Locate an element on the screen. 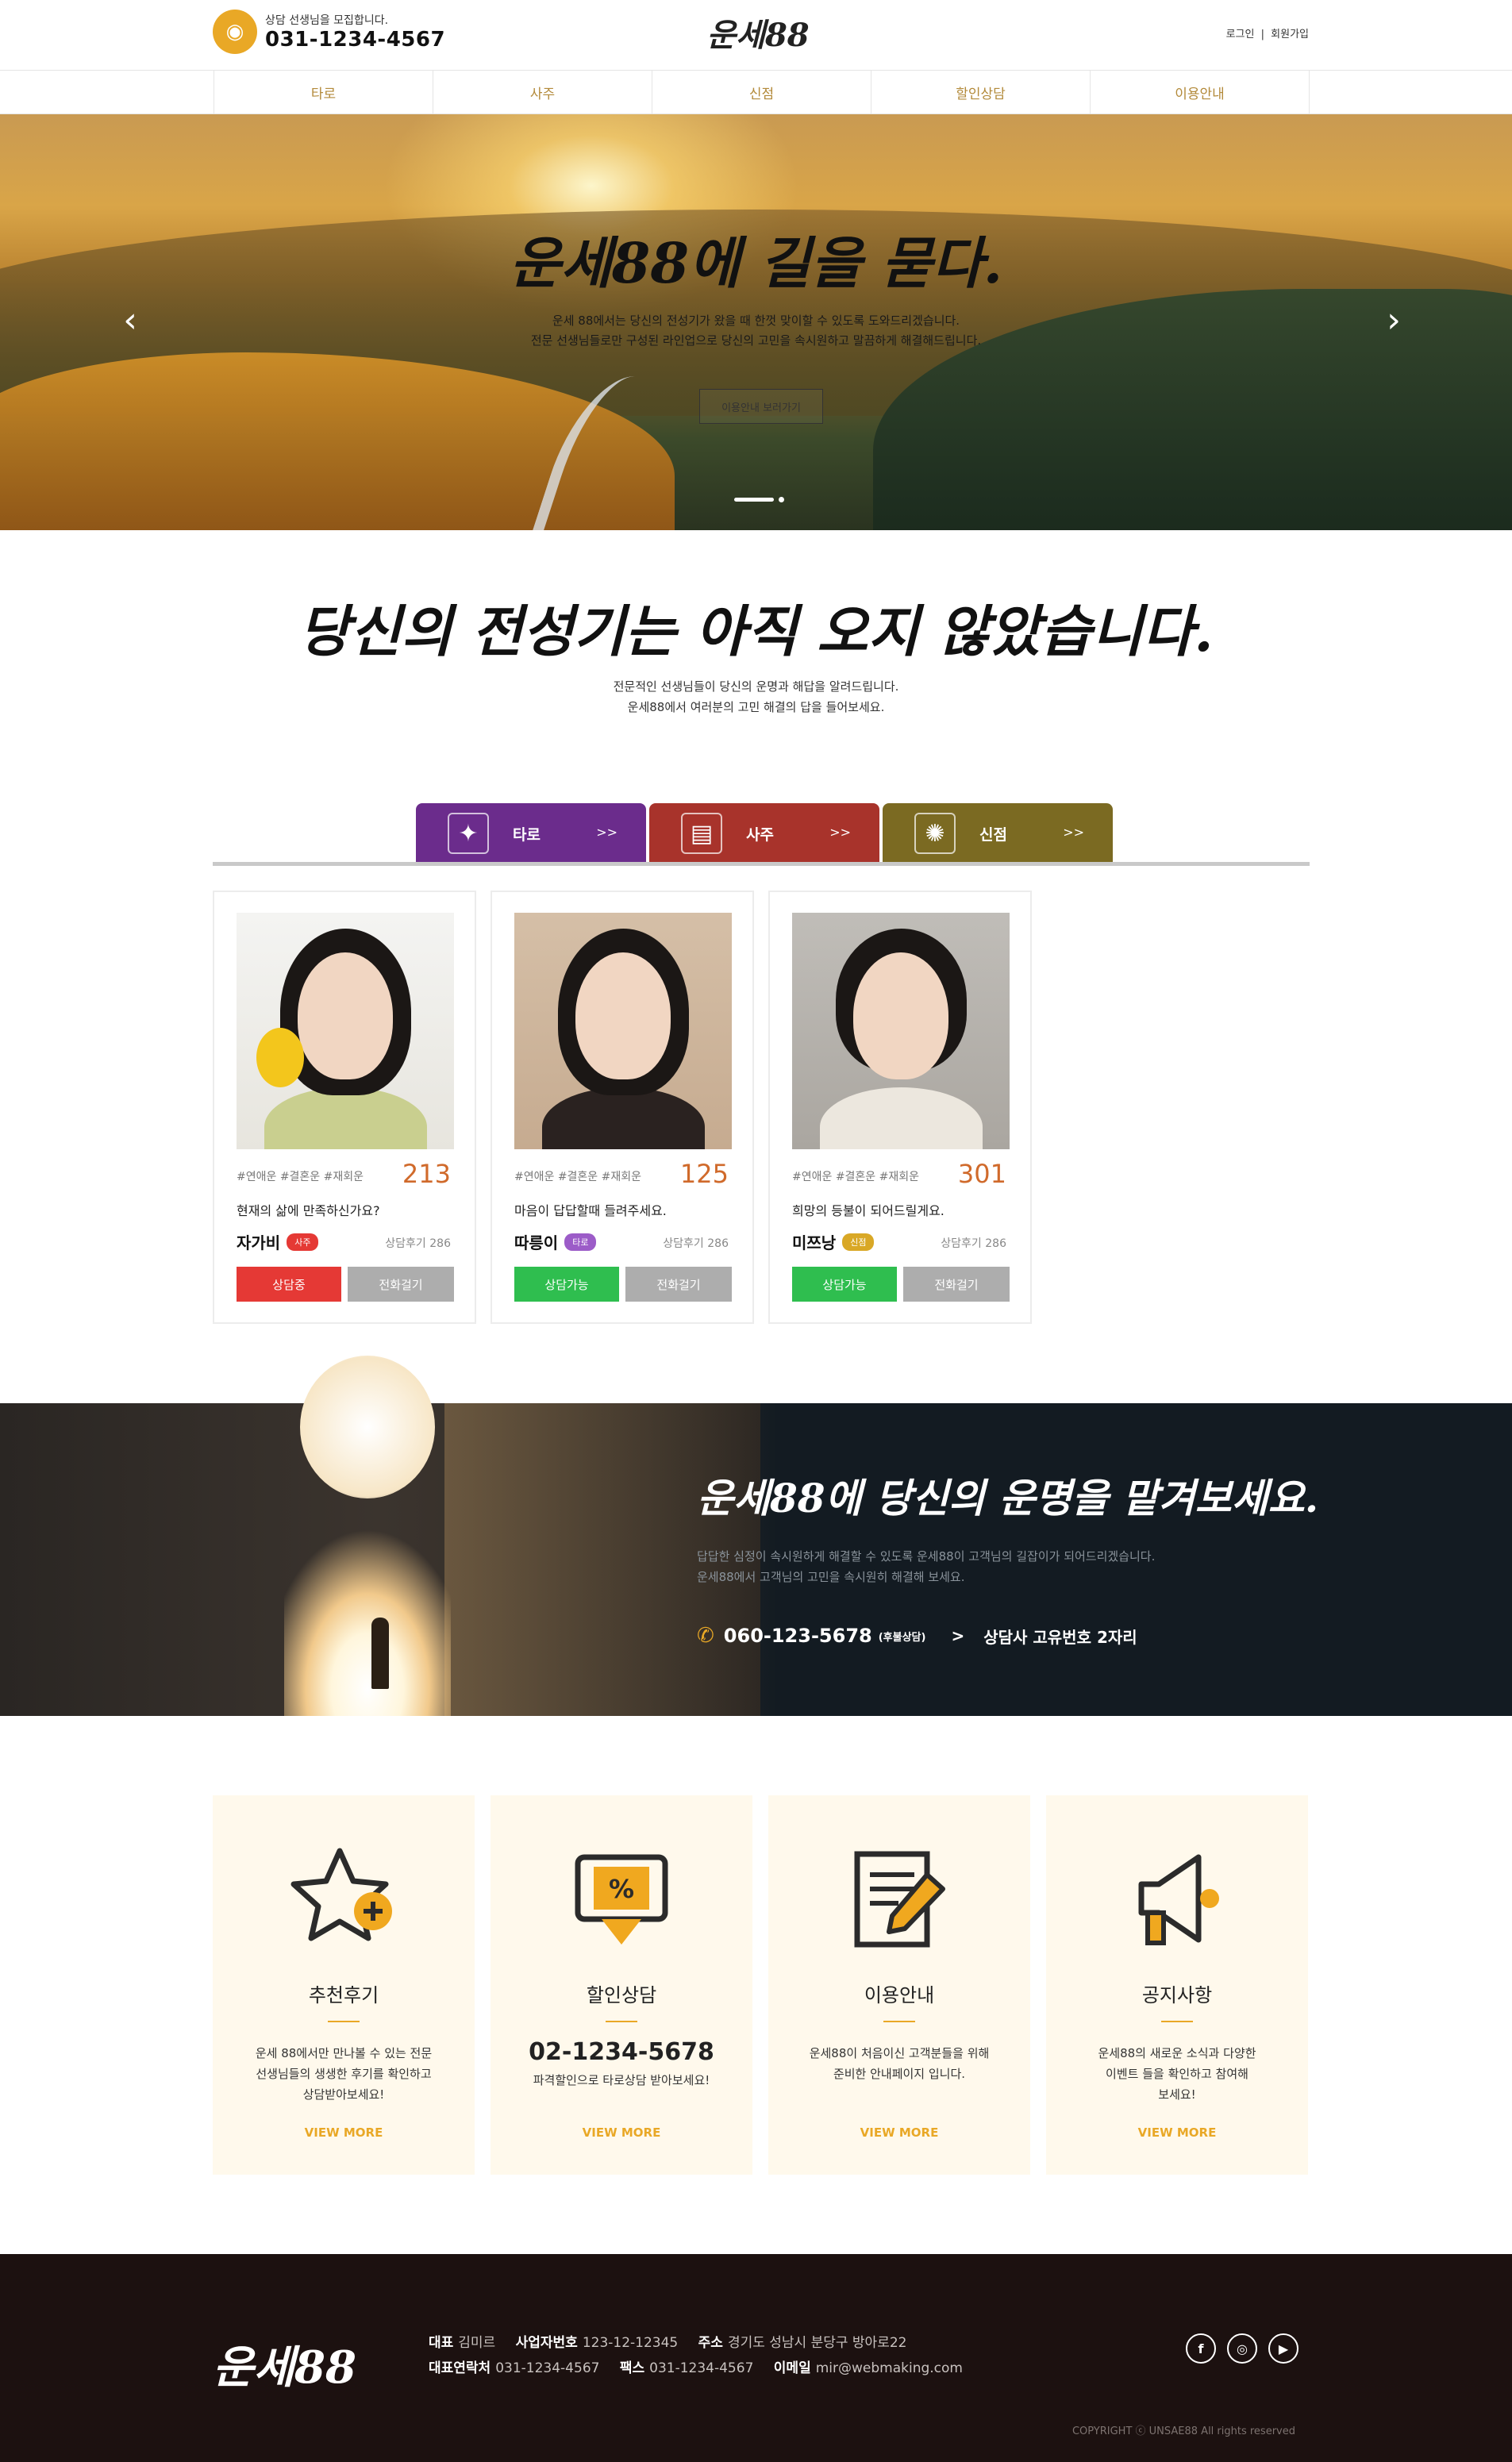  feature-desc-line: 상담받아보세요! is located at coordinates (343, 2094).